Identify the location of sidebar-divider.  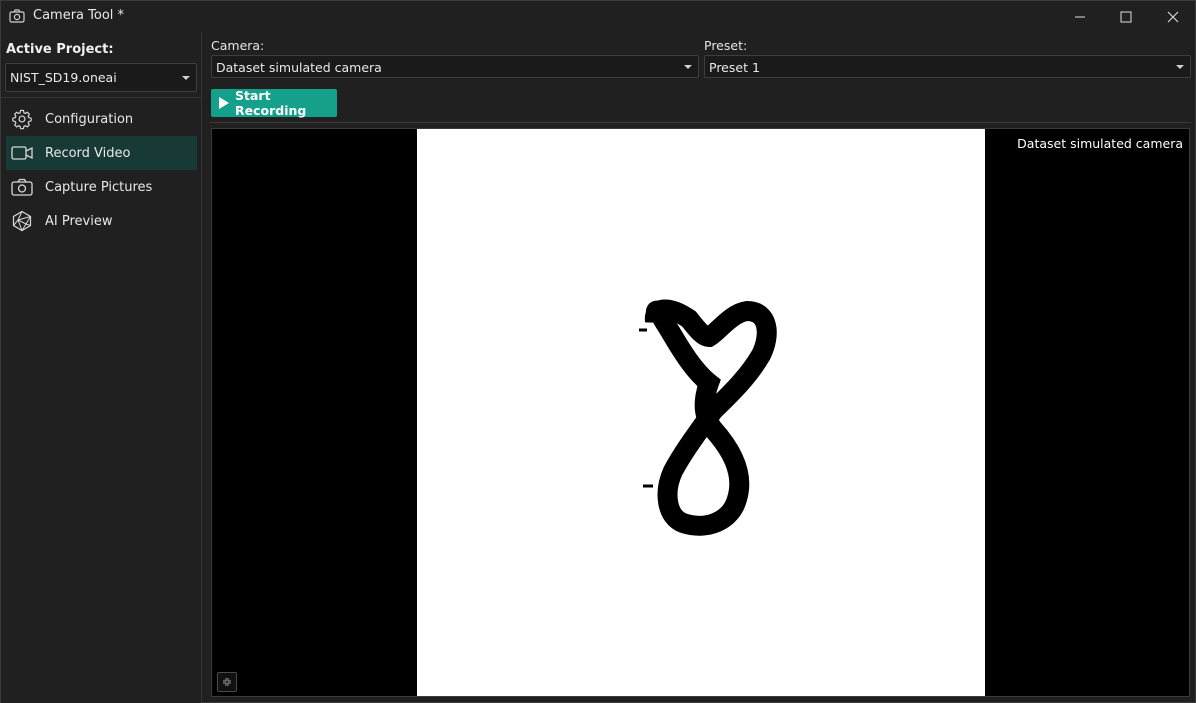
(101, 97).